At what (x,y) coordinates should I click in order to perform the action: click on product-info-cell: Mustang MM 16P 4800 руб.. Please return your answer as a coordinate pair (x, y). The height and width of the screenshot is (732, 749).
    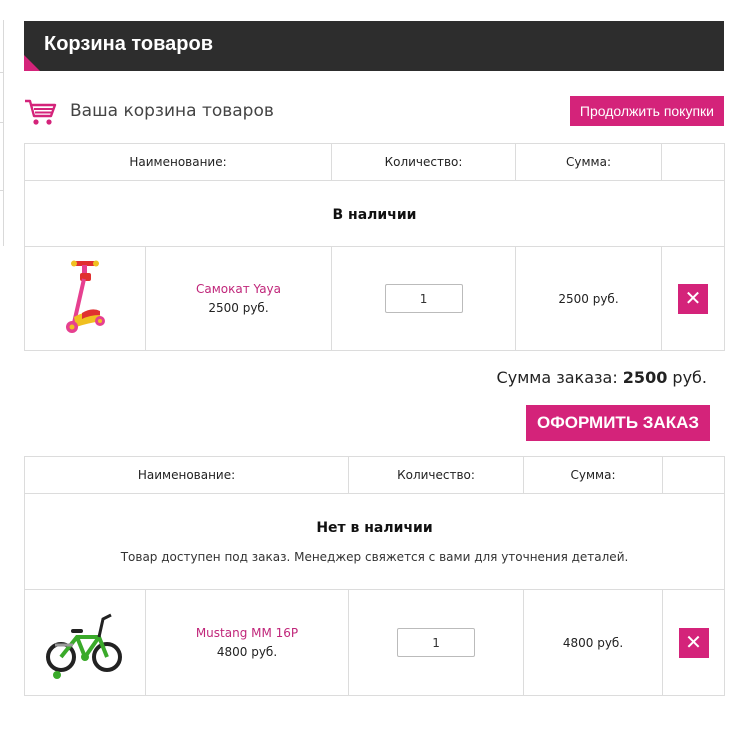
    Looking at the image, I should click on (247, 642).